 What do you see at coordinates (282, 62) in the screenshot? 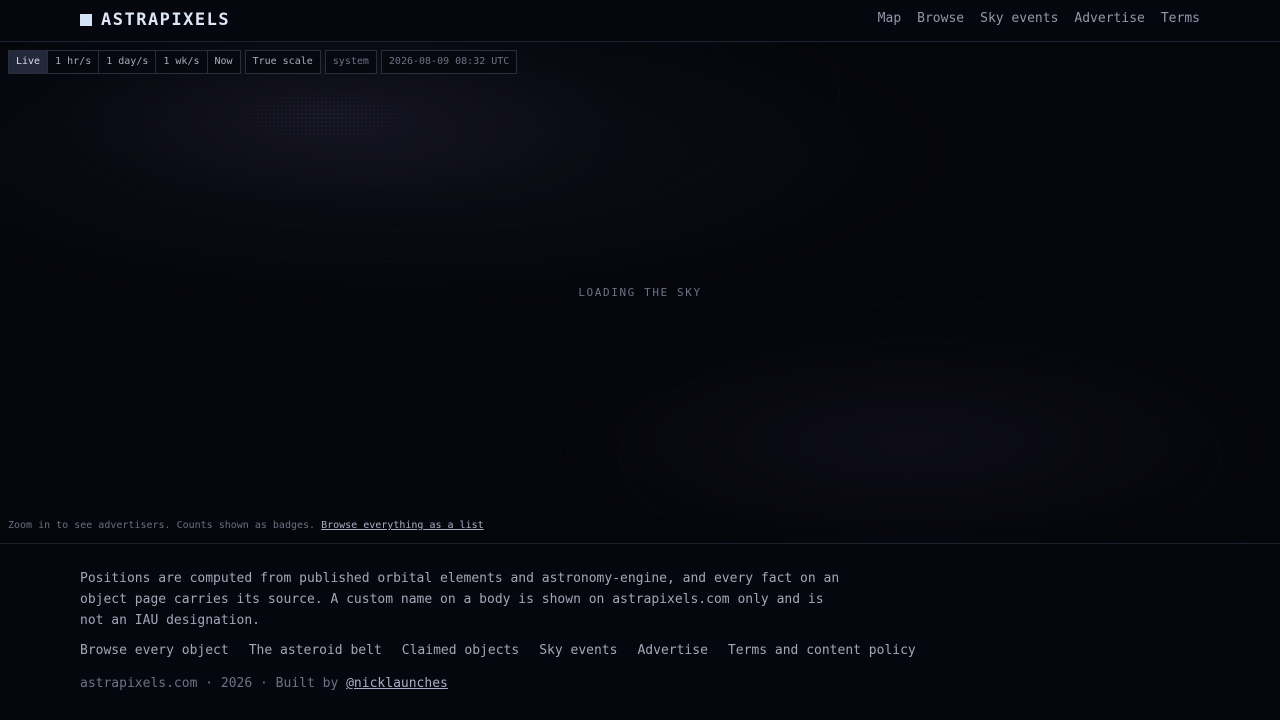
I see `true-scale-toggle: True scale` at bounding box center [282, 62].